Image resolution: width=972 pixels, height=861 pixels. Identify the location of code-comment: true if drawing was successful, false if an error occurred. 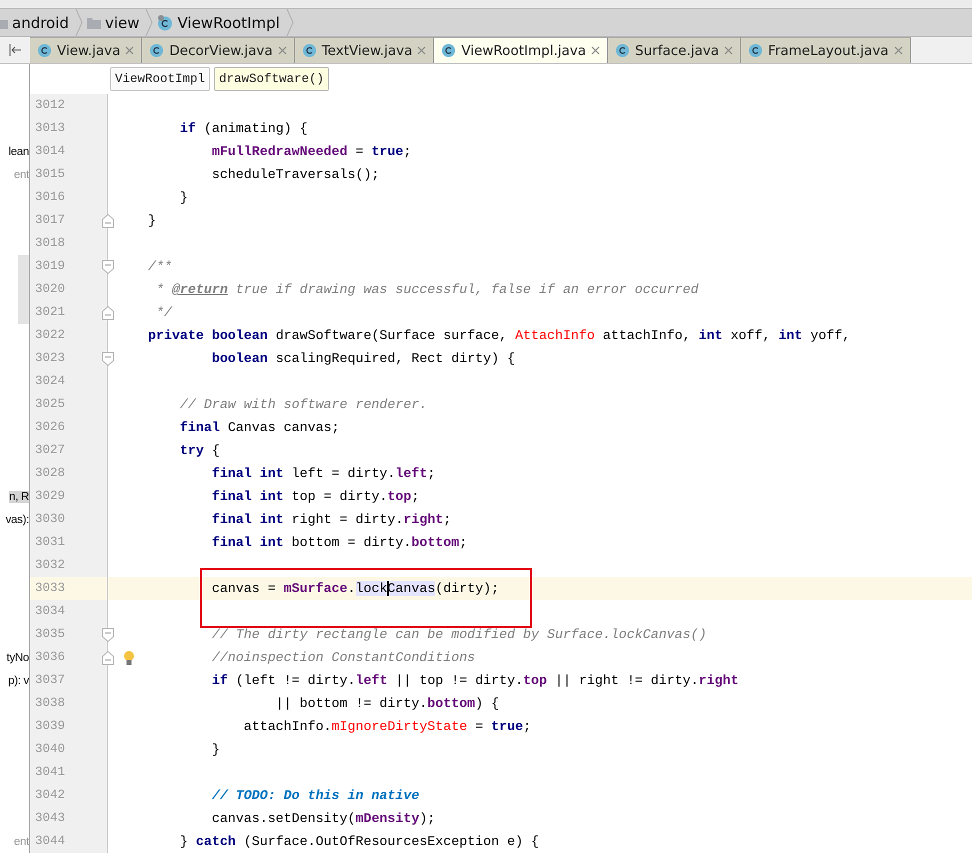
(467, 289).